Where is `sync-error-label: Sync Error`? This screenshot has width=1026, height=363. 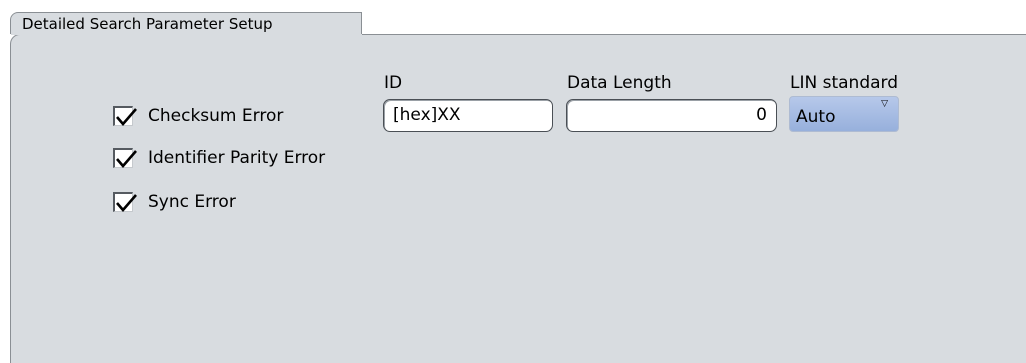
sync-error-label: Sync Error is located at coordinates (192, 202).